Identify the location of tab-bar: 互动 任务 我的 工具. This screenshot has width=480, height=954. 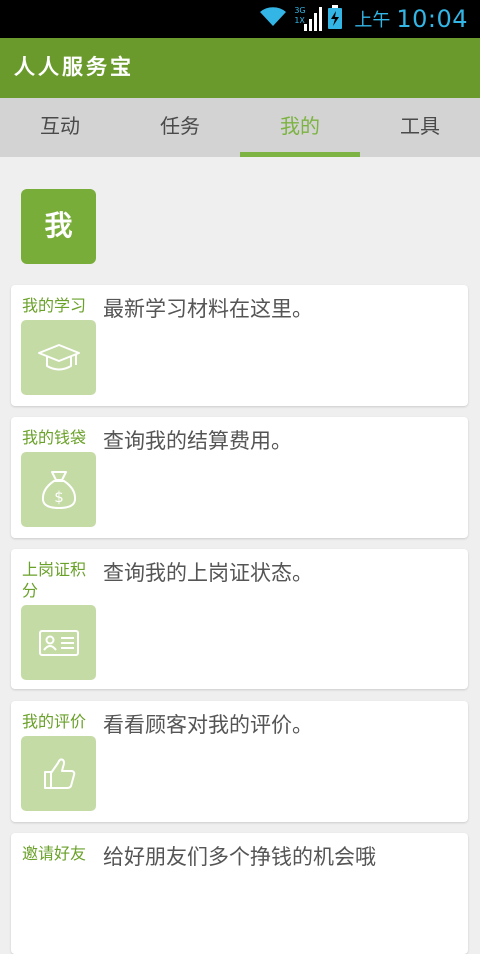
(240, 127).